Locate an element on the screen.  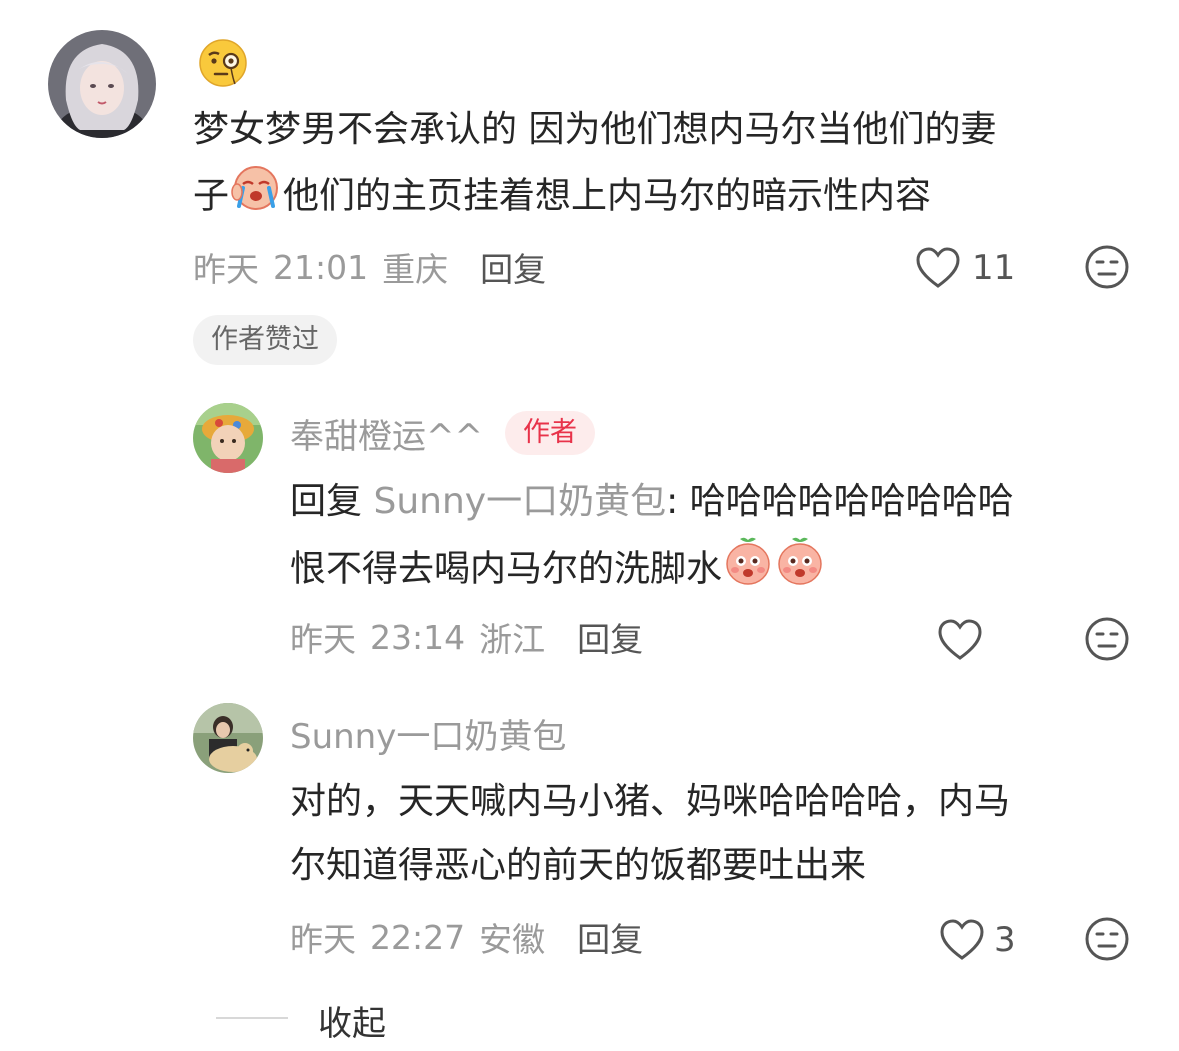
reply1-reply-to: Sunny一口奶黄包 is located at coordinates (519, 501).